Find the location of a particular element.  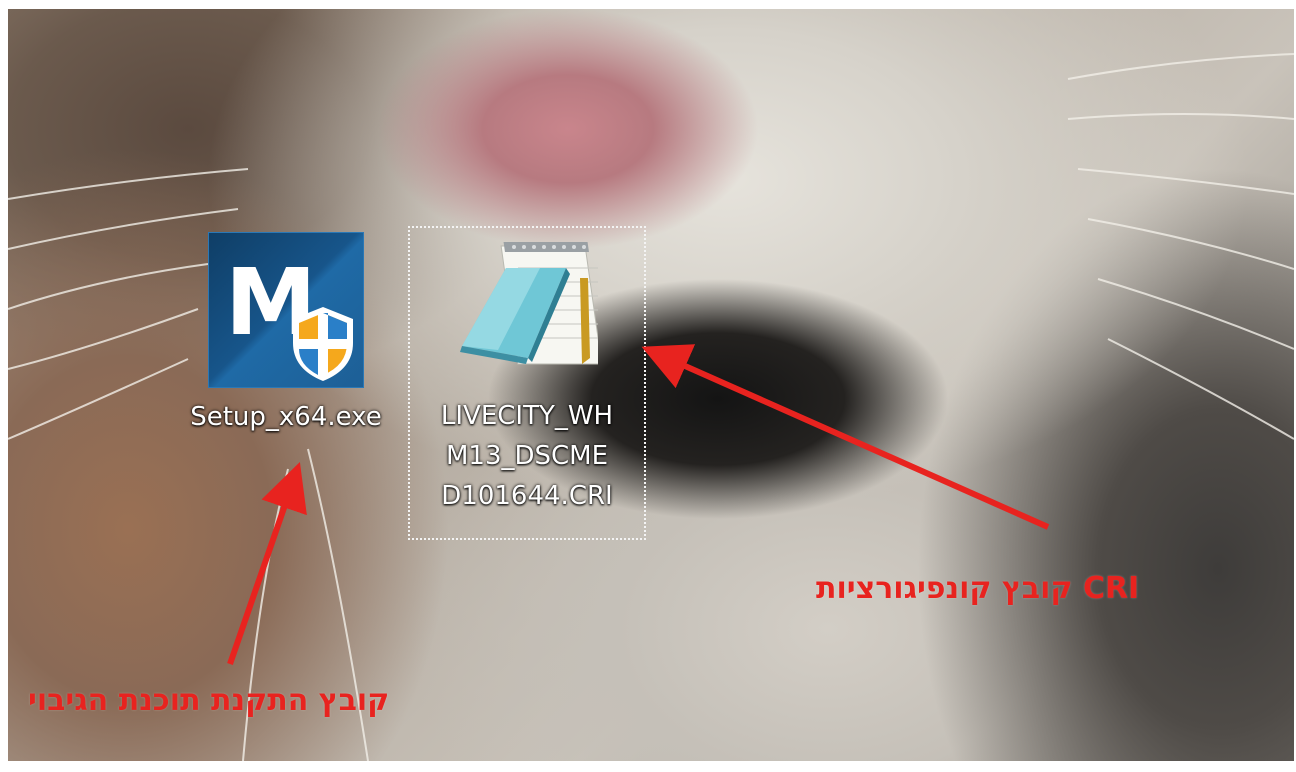

setup-file-caption: קובץ התקנת תוכנת הגיבוי is located at coordinates (209, 700).